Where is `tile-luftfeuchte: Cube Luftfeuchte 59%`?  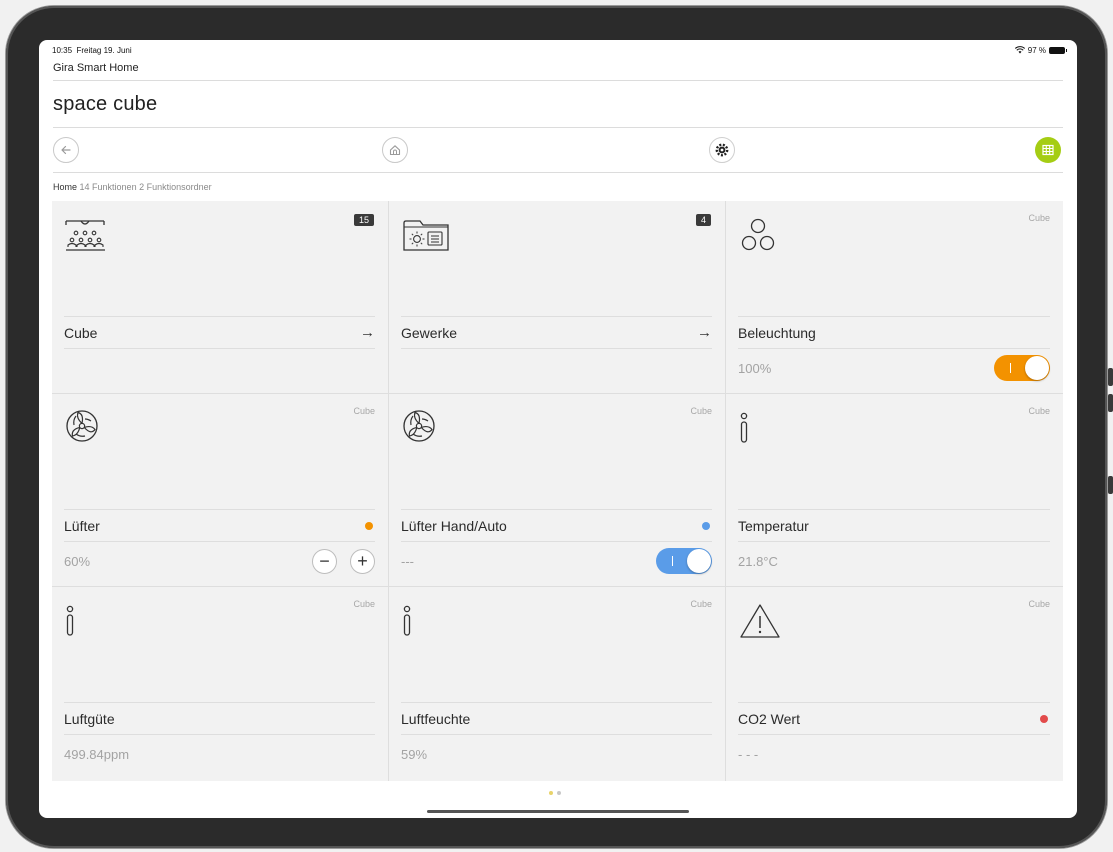 tile-luftfeuchte: Cube Luftfeuchte 59% is located at coordinates (557, 684).